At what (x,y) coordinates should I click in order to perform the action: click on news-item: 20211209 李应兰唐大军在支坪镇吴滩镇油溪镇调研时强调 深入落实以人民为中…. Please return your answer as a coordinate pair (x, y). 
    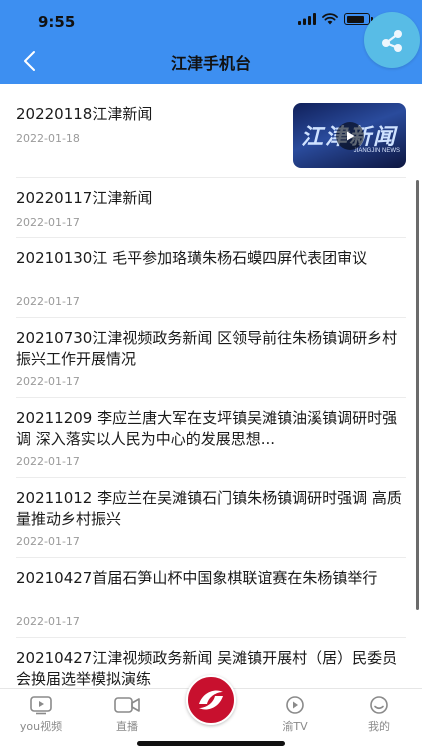
    Looking at the image, I should click on (211, 438).